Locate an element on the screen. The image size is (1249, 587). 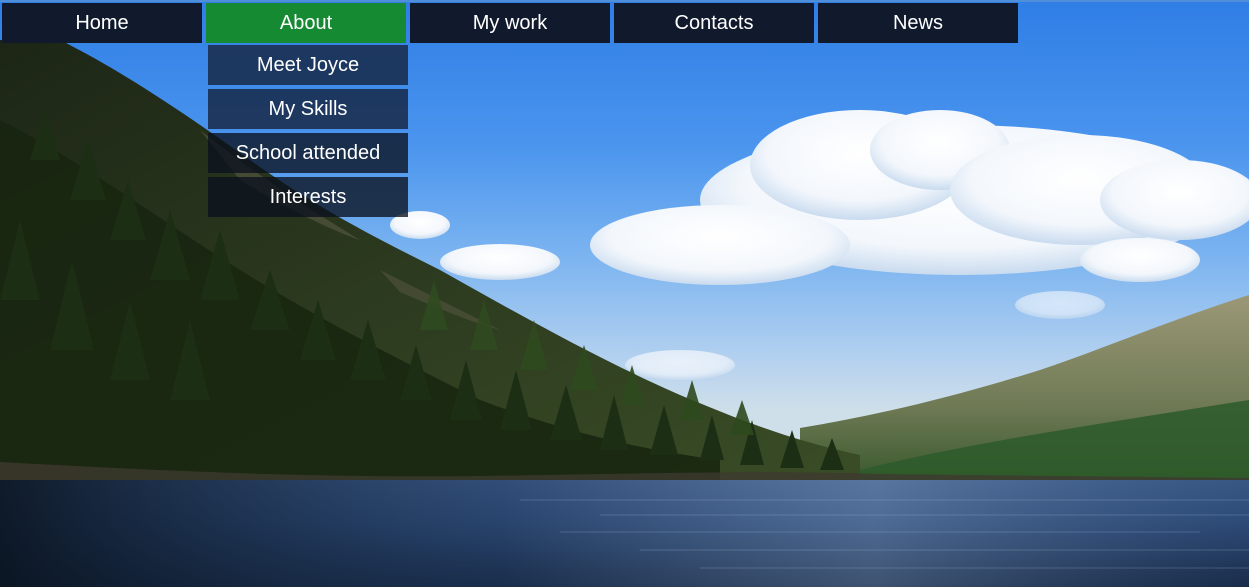
main-navigation: Home About My work Contacts News is located at coordinates (624, 22).